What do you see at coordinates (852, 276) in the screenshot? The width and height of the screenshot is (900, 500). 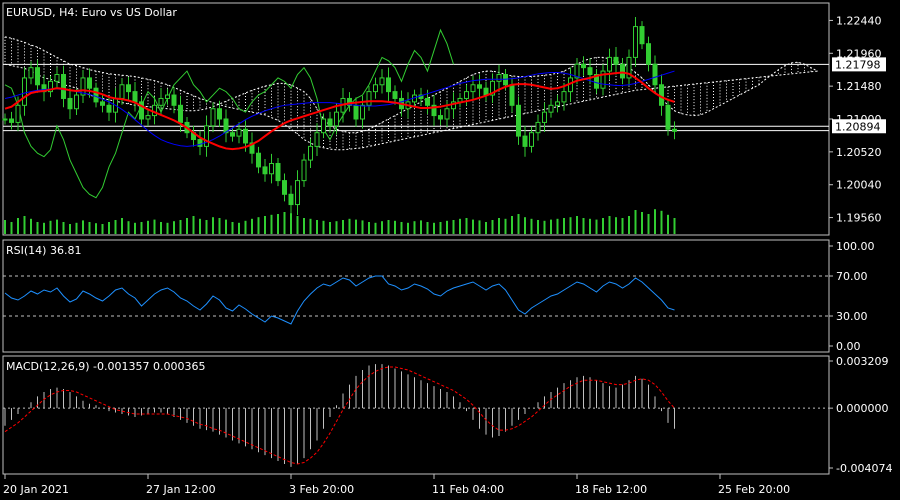 I see `rsi-tick-label: 70.00` at bounding box center [852, 276].